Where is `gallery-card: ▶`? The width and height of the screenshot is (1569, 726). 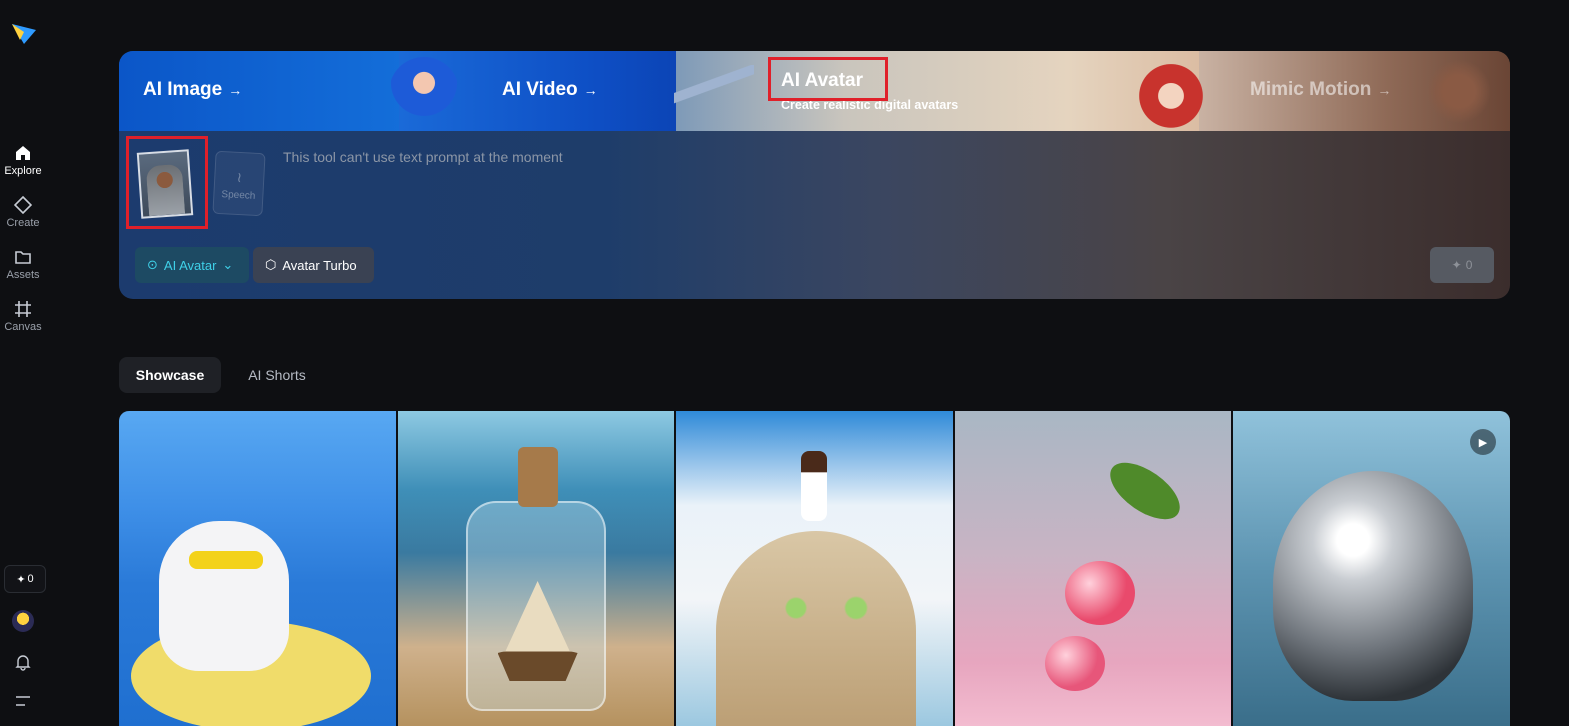
gallery-card: ▶ is located at coordinates (1371, 568).